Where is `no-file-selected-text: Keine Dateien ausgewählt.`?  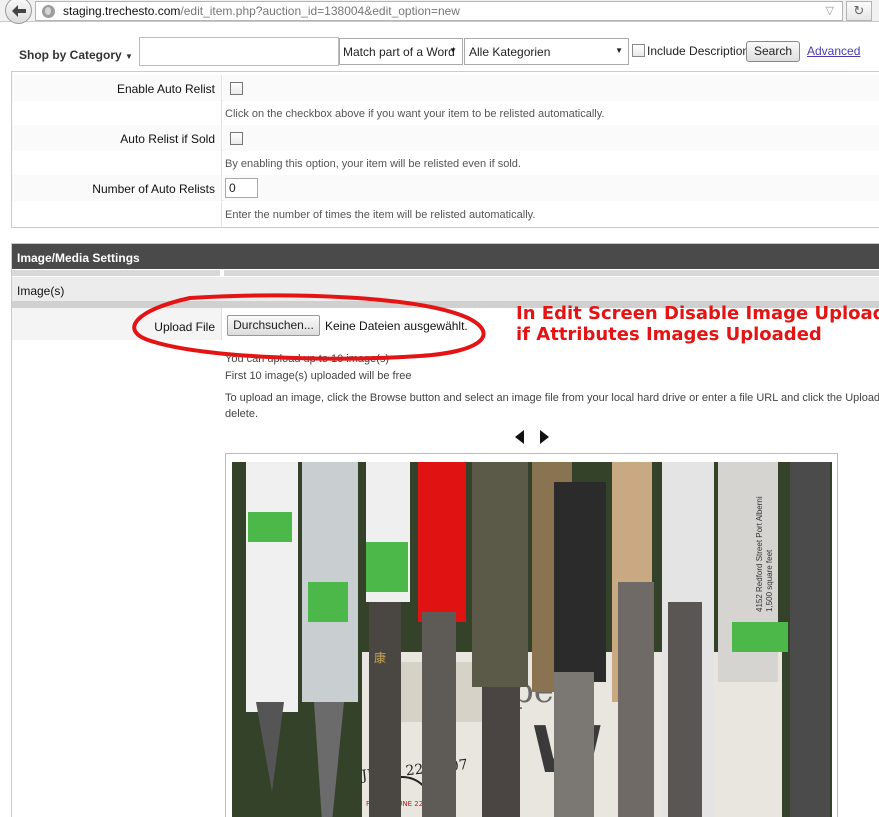 no-file-selected-text: Keine Dateien ausgewählt. is located at coordinates (396, 326).